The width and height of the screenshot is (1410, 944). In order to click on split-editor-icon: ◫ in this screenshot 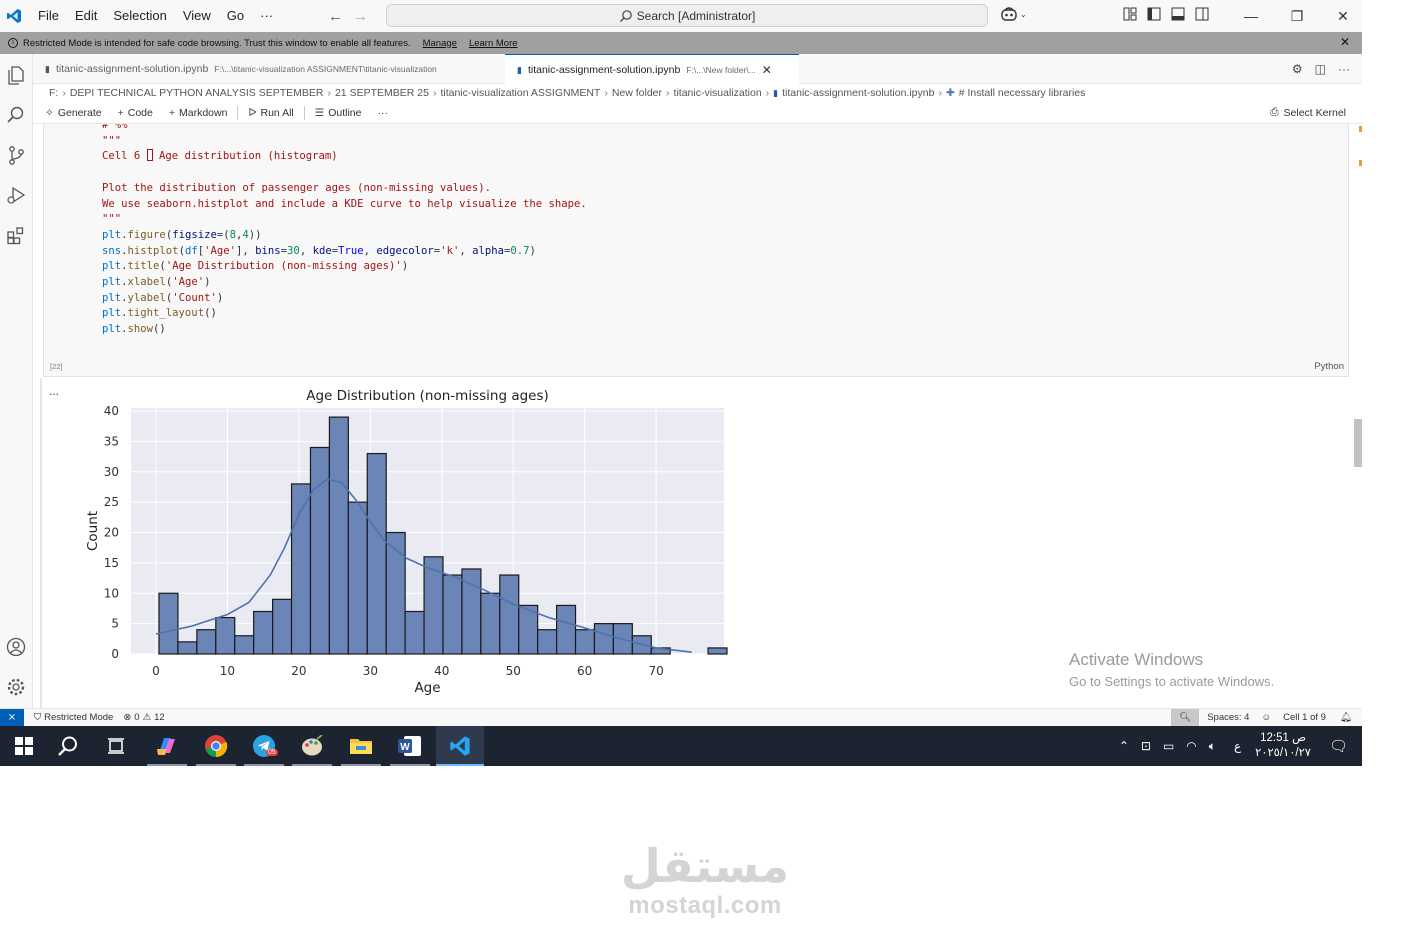, I will do `click(1320, 69)`.